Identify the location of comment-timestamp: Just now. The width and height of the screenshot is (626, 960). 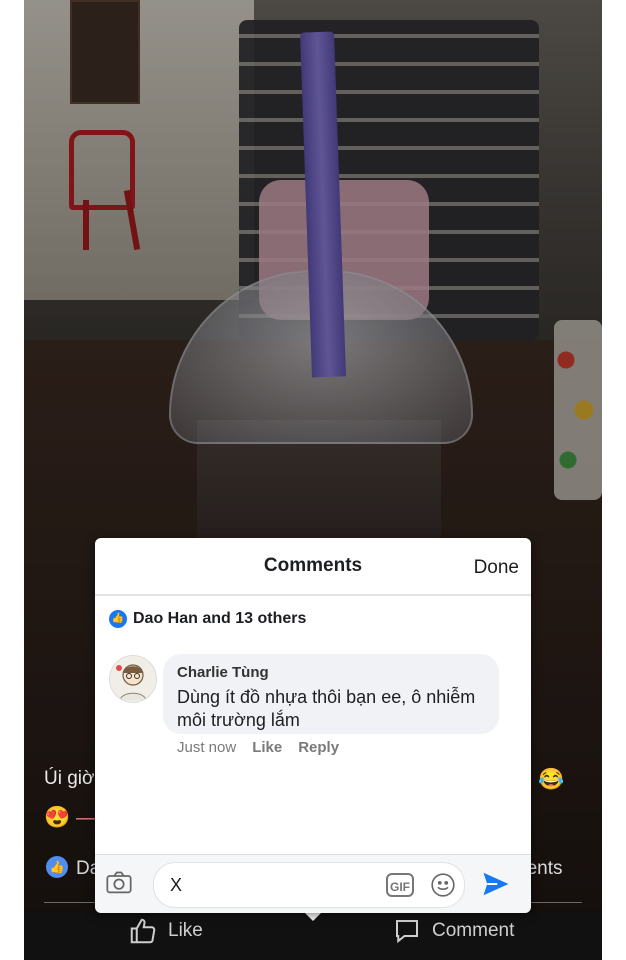
(207, 747).